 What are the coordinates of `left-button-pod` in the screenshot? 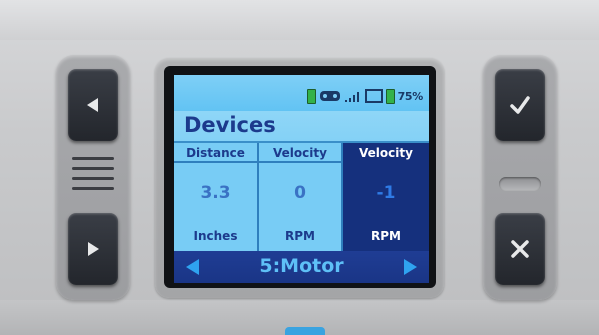 It's located at (93, 177).